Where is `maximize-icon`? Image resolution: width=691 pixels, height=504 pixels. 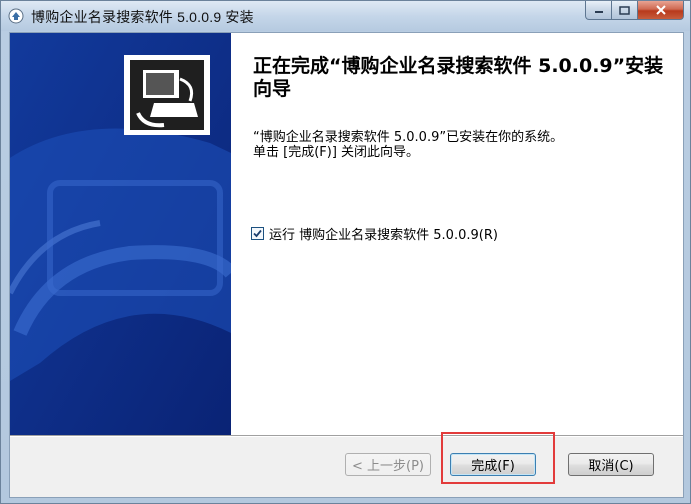 maximize-icon is located at coordinates (624, 10).